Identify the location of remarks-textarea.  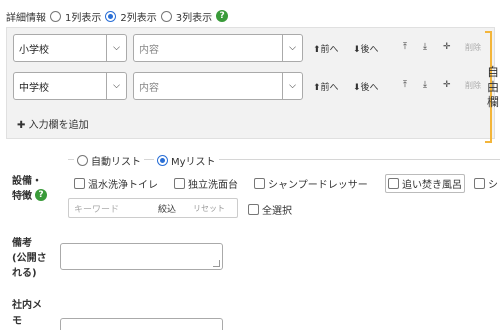
(141, 256).